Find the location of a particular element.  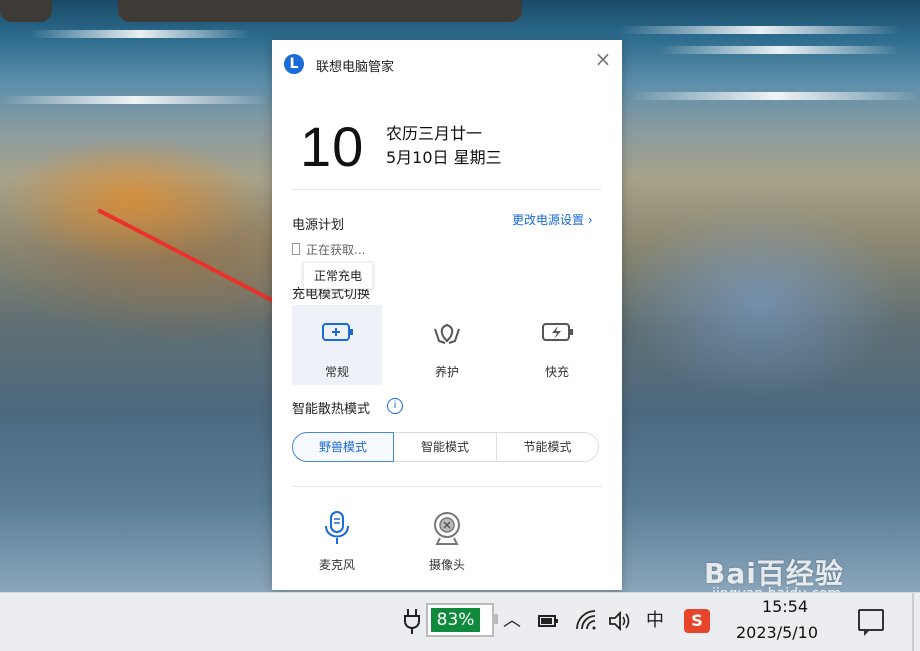

battery-small-icon is located at coordinates (296, 249).